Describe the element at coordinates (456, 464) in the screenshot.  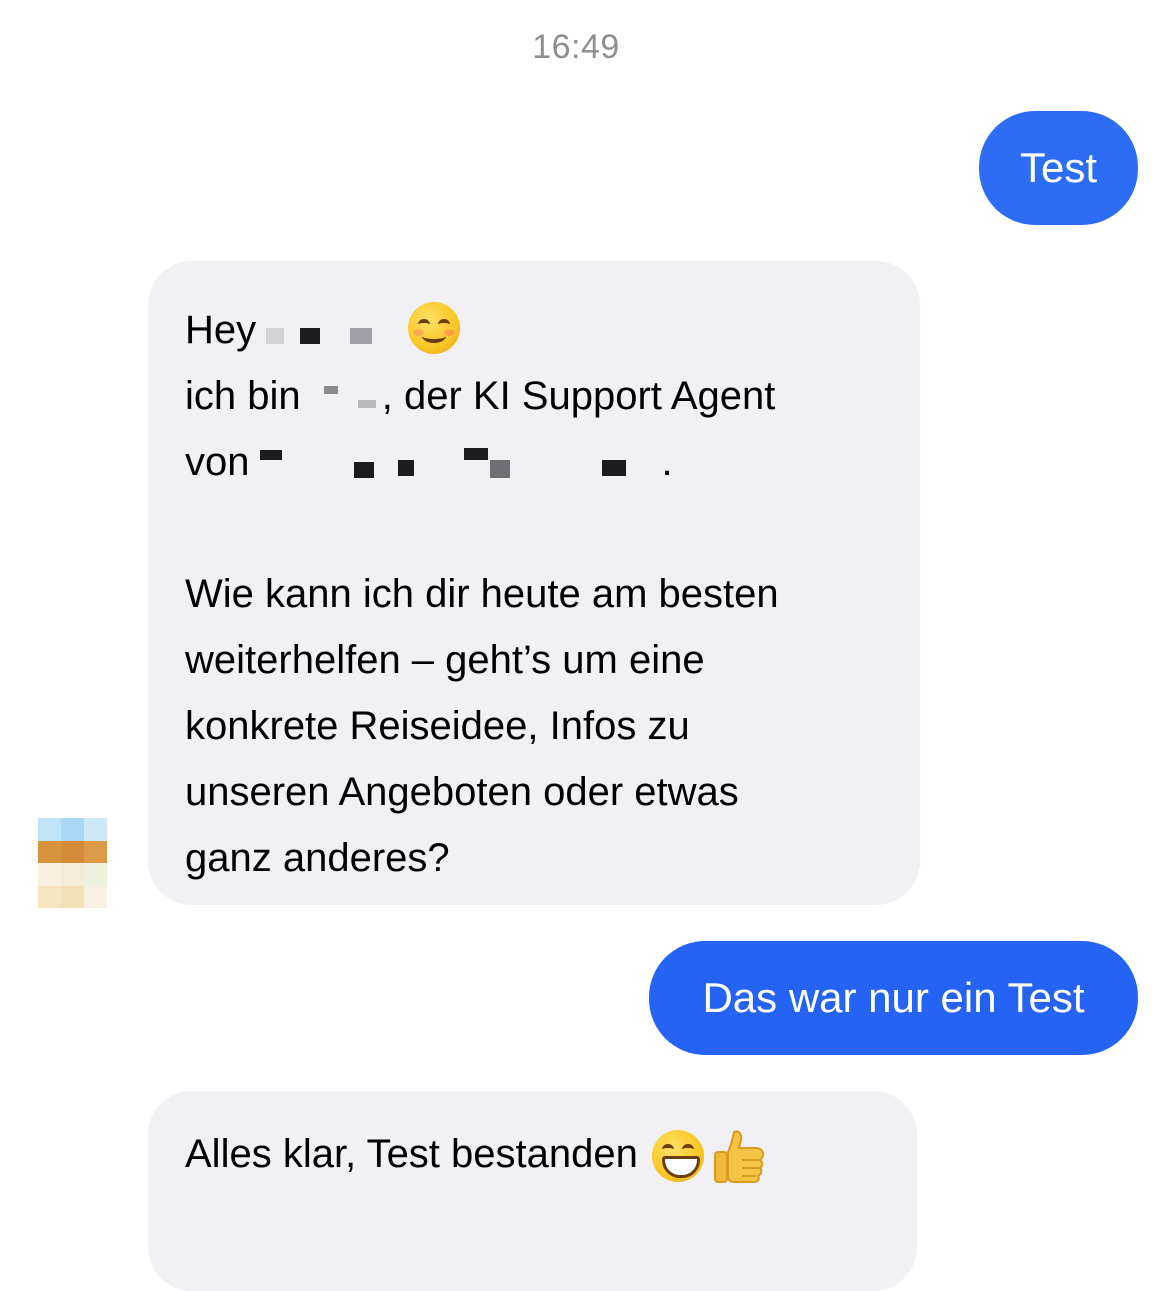
I see `redacted-company-block` at that location.